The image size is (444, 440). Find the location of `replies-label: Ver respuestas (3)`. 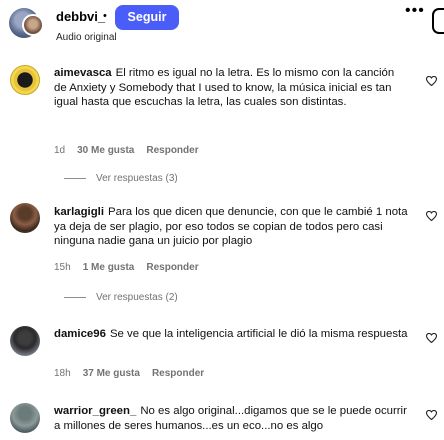

replies-label: Ver respuestas (3) is located at coordinates (137, 178).